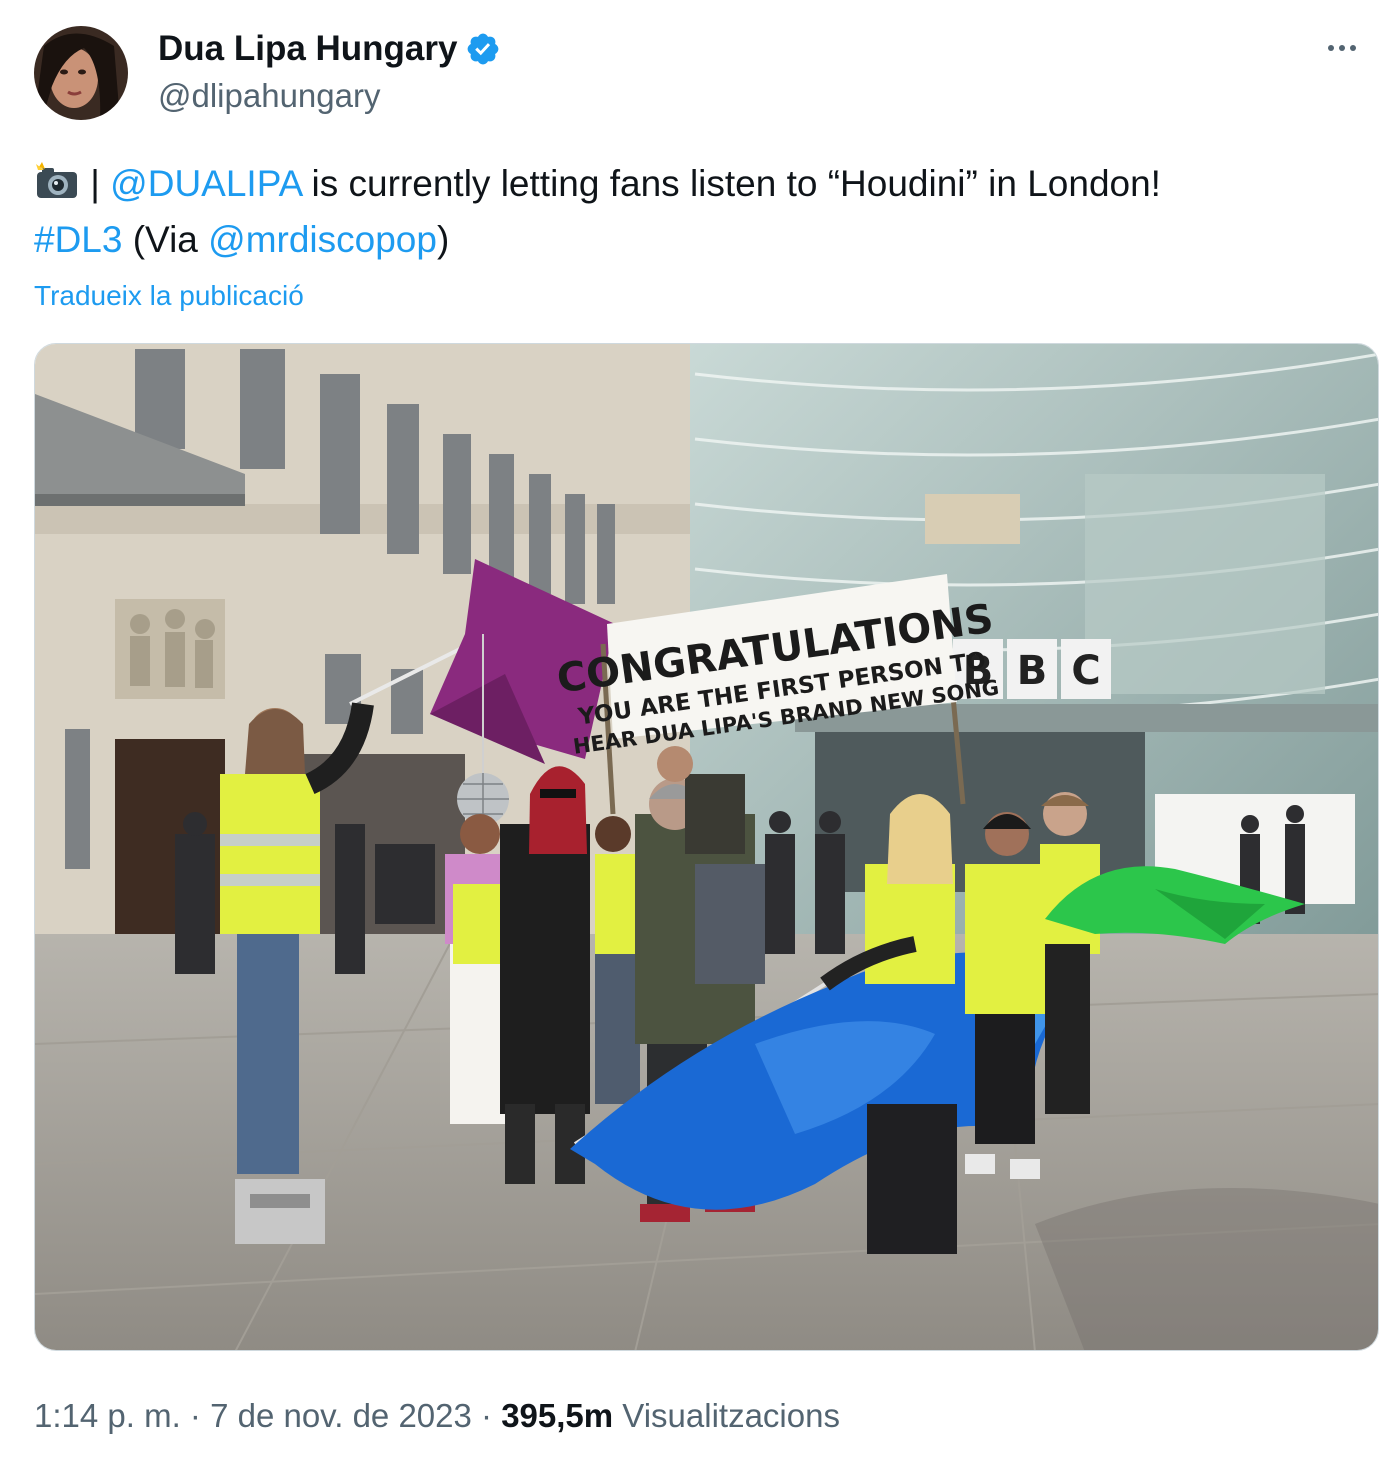  What do you see at coordinates (1085, 671) in the screenshot?
I see `svg-text: C` at bounding box center [1085, 671].